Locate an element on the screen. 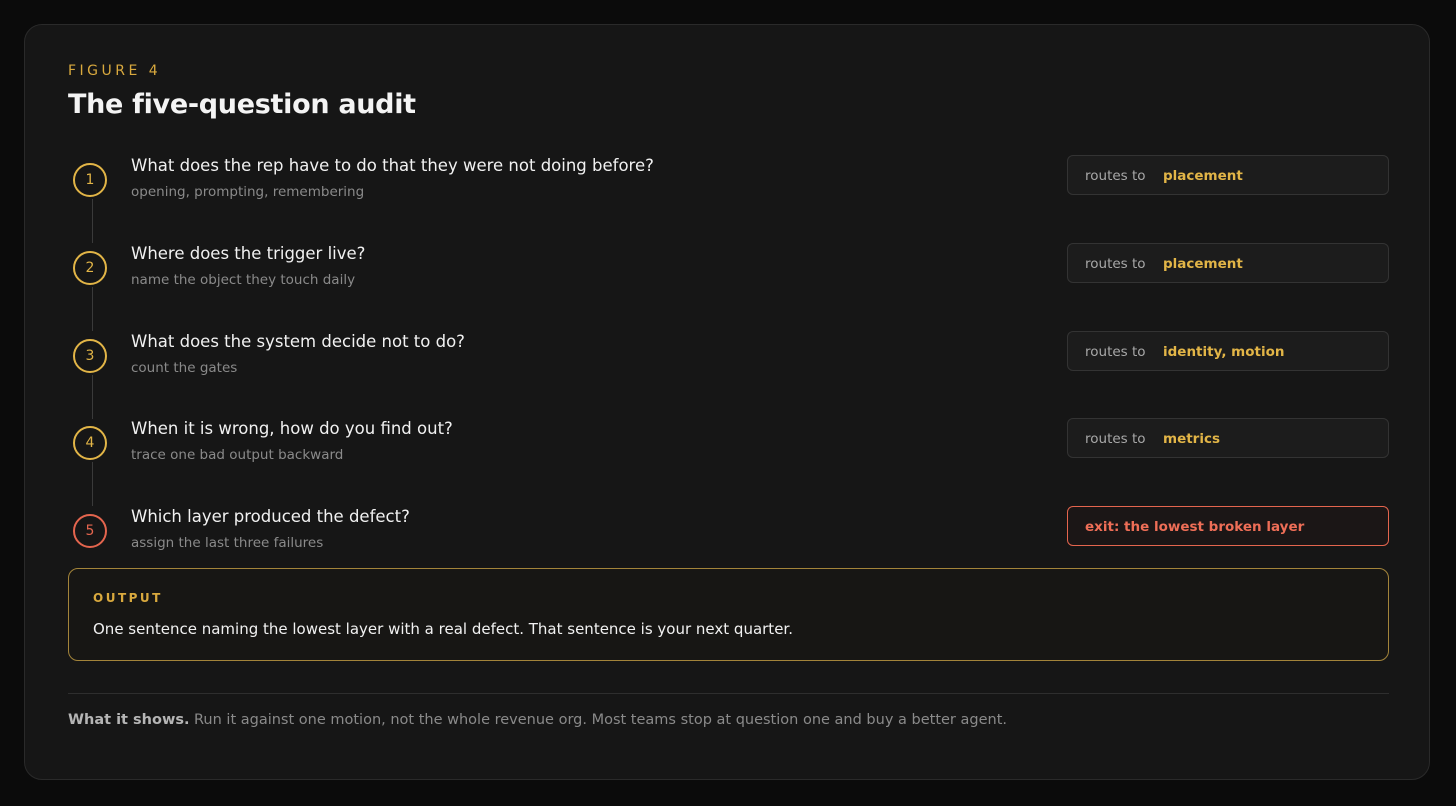 This screenshot has width=1456, height=806. route-box: routes to identity, motion is located at coordinates (1228, 351).